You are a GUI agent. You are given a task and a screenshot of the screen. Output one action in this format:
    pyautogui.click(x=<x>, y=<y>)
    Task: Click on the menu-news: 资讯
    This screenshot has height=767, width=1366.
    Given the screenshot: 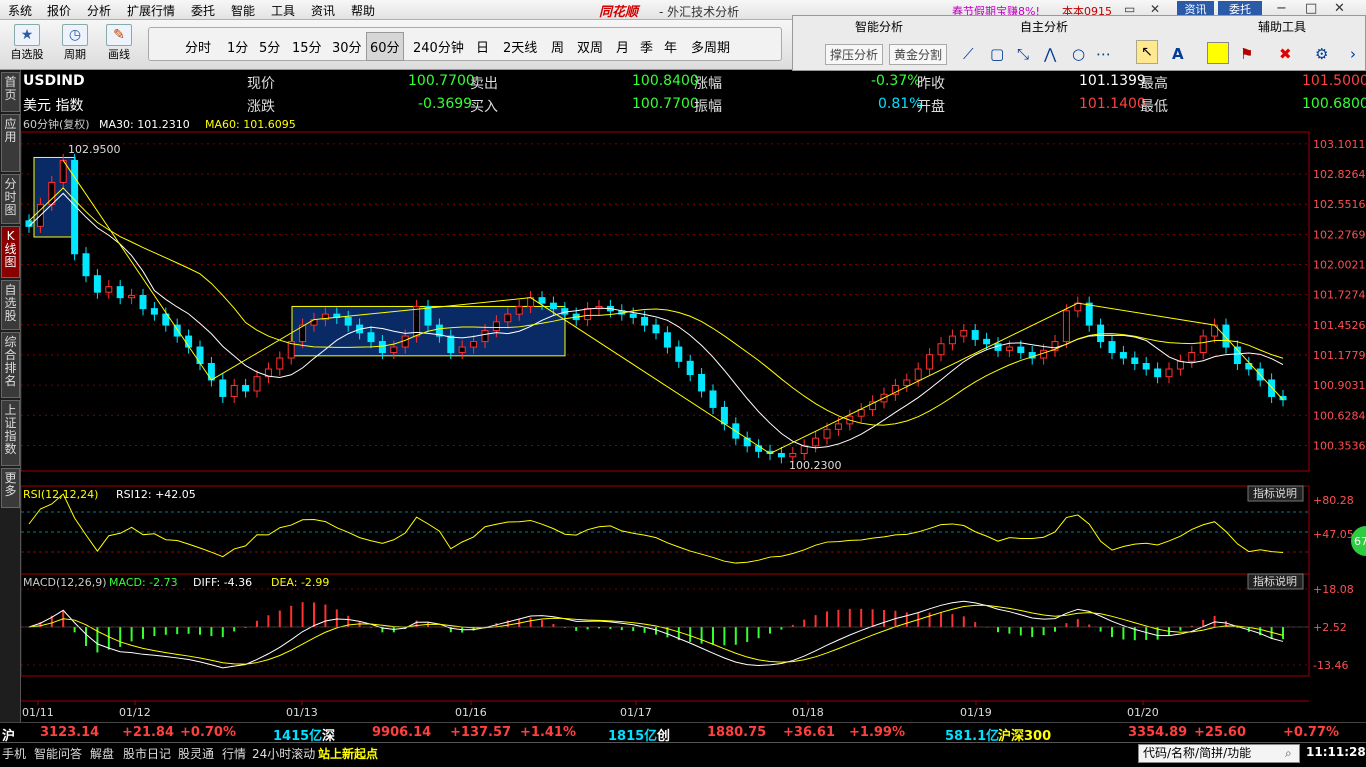 What is the action you would take?
    pyautogui.click(x=323, y=10)
    